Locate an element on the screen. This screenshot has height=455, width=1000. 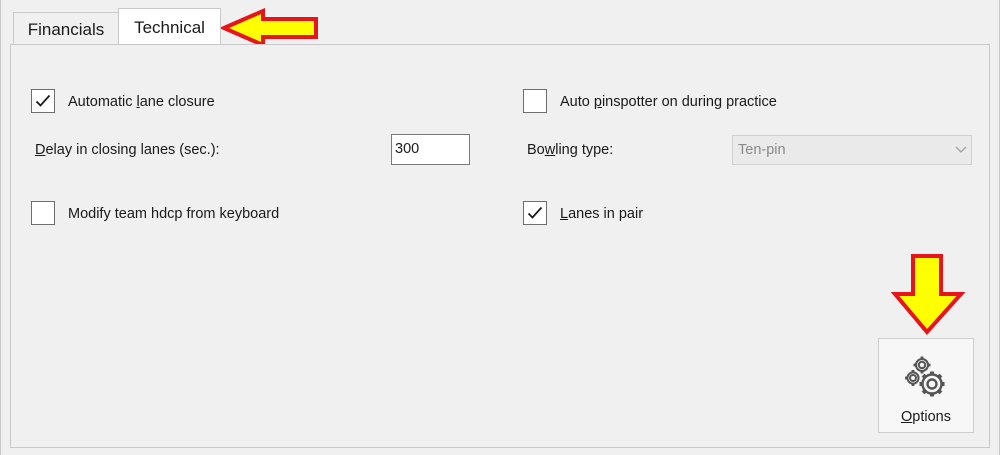
auto-pinspotter-label: Auto pinspotter on during practice is located at coordinates (668, 102).